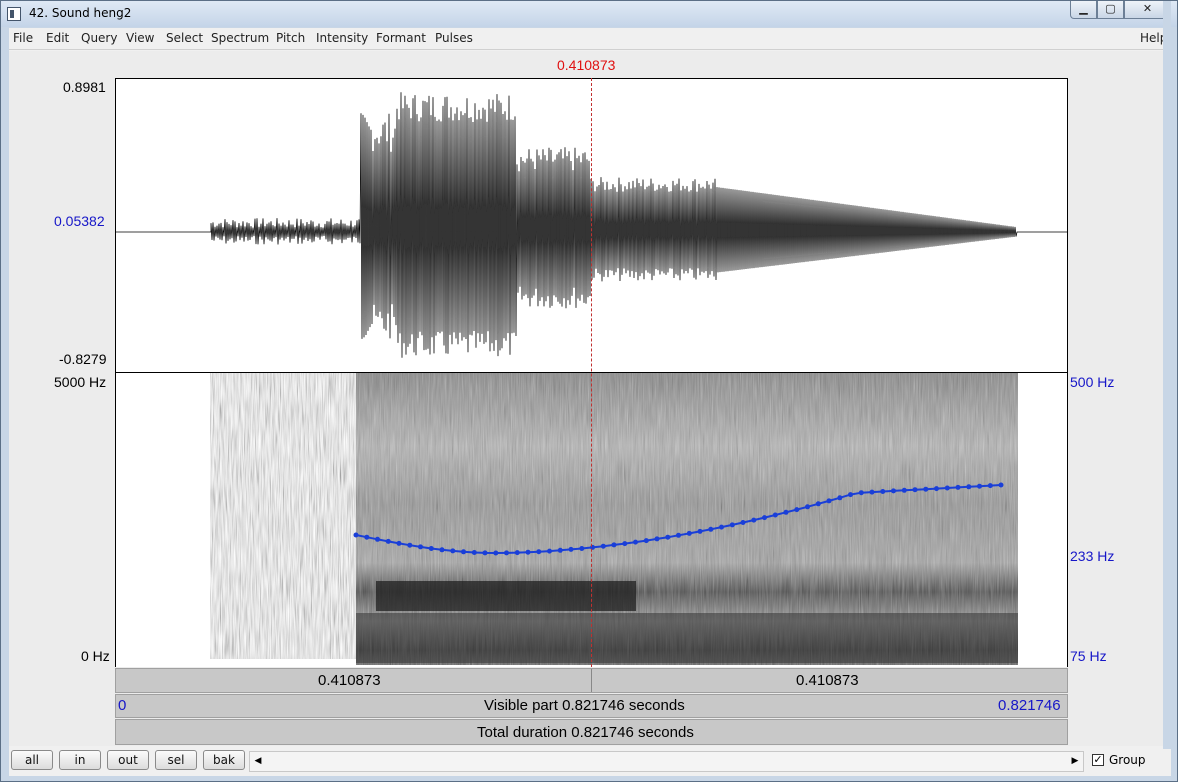 This screenshot has width=1178, height=782. Describe the element at coordinates (827, 680) in the screenshot. I see `right-part-duration: 0.410873` at that location.